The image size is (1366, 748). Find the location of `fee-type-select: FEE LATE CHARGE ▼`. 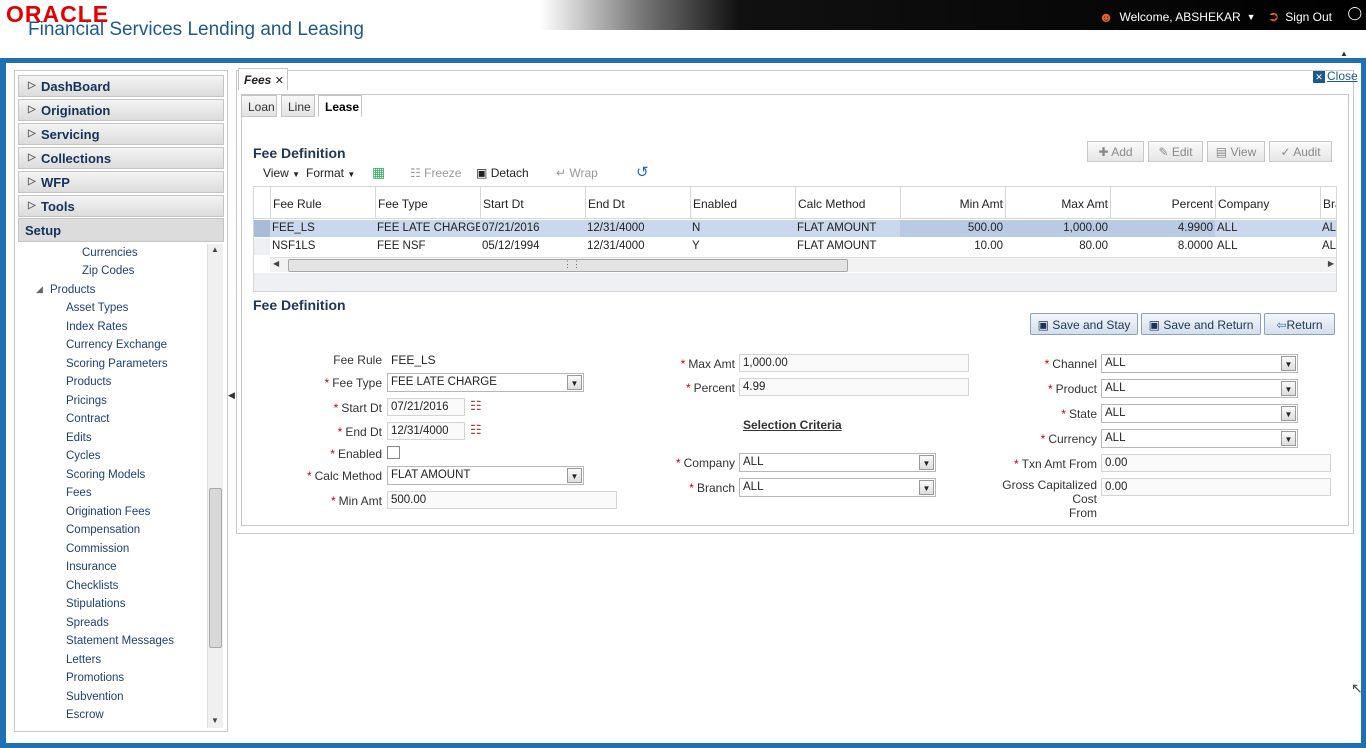

fee-type-select: FEE LATE CHARGE ▼ is located at coordinates (485, 382).